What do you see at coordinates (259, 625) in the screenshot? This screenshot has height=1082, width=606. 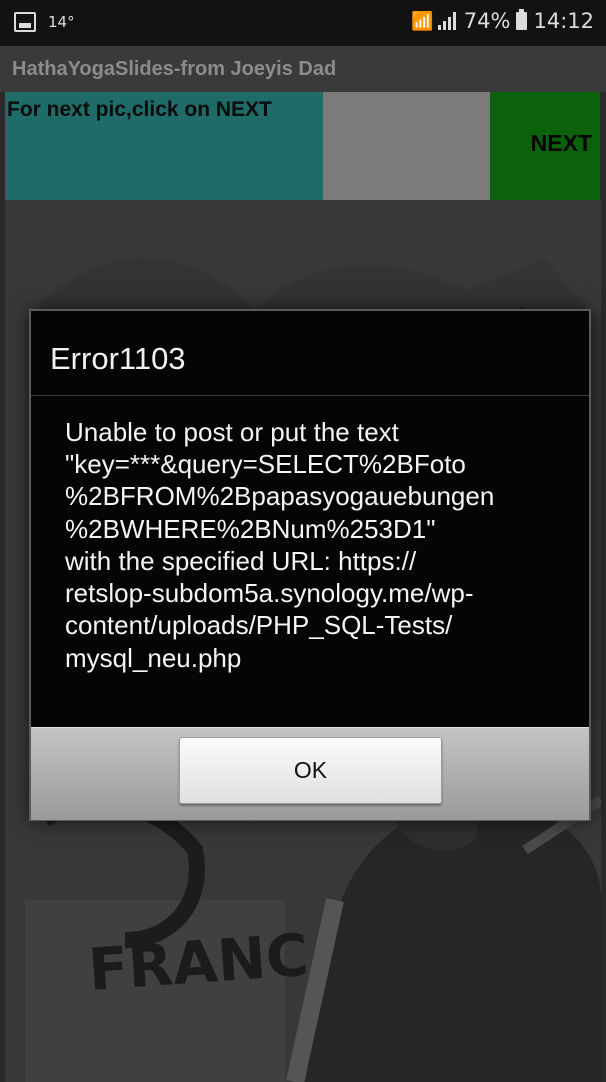 I see `dialog-message-line: content/uploads/PHP_SQL-Tests/` at bounding box center [259, 625].